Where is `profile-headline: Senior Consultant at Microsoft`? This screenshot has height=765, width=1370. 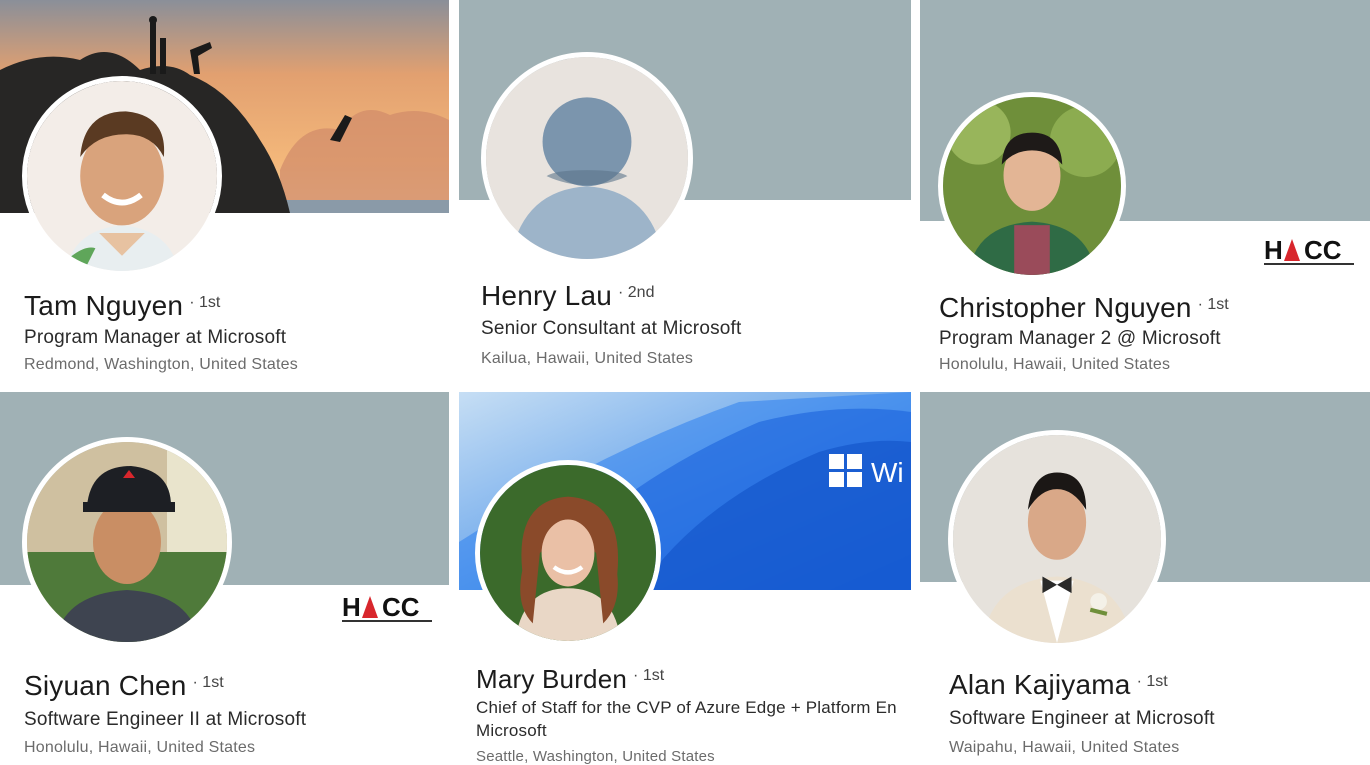 profile-headline: Senior Consultant at Microsoft is located at coordinates (611, 328).